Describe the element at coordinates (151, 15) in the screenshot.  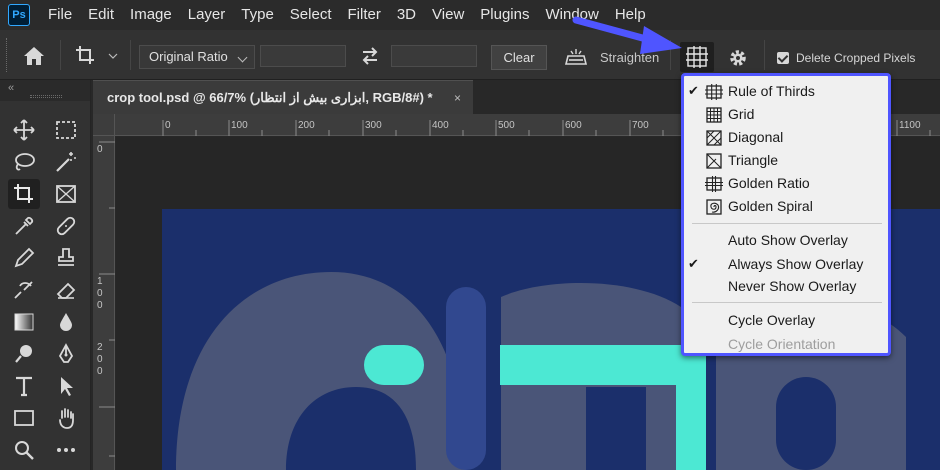
I see `menu-image: Image` at that location.